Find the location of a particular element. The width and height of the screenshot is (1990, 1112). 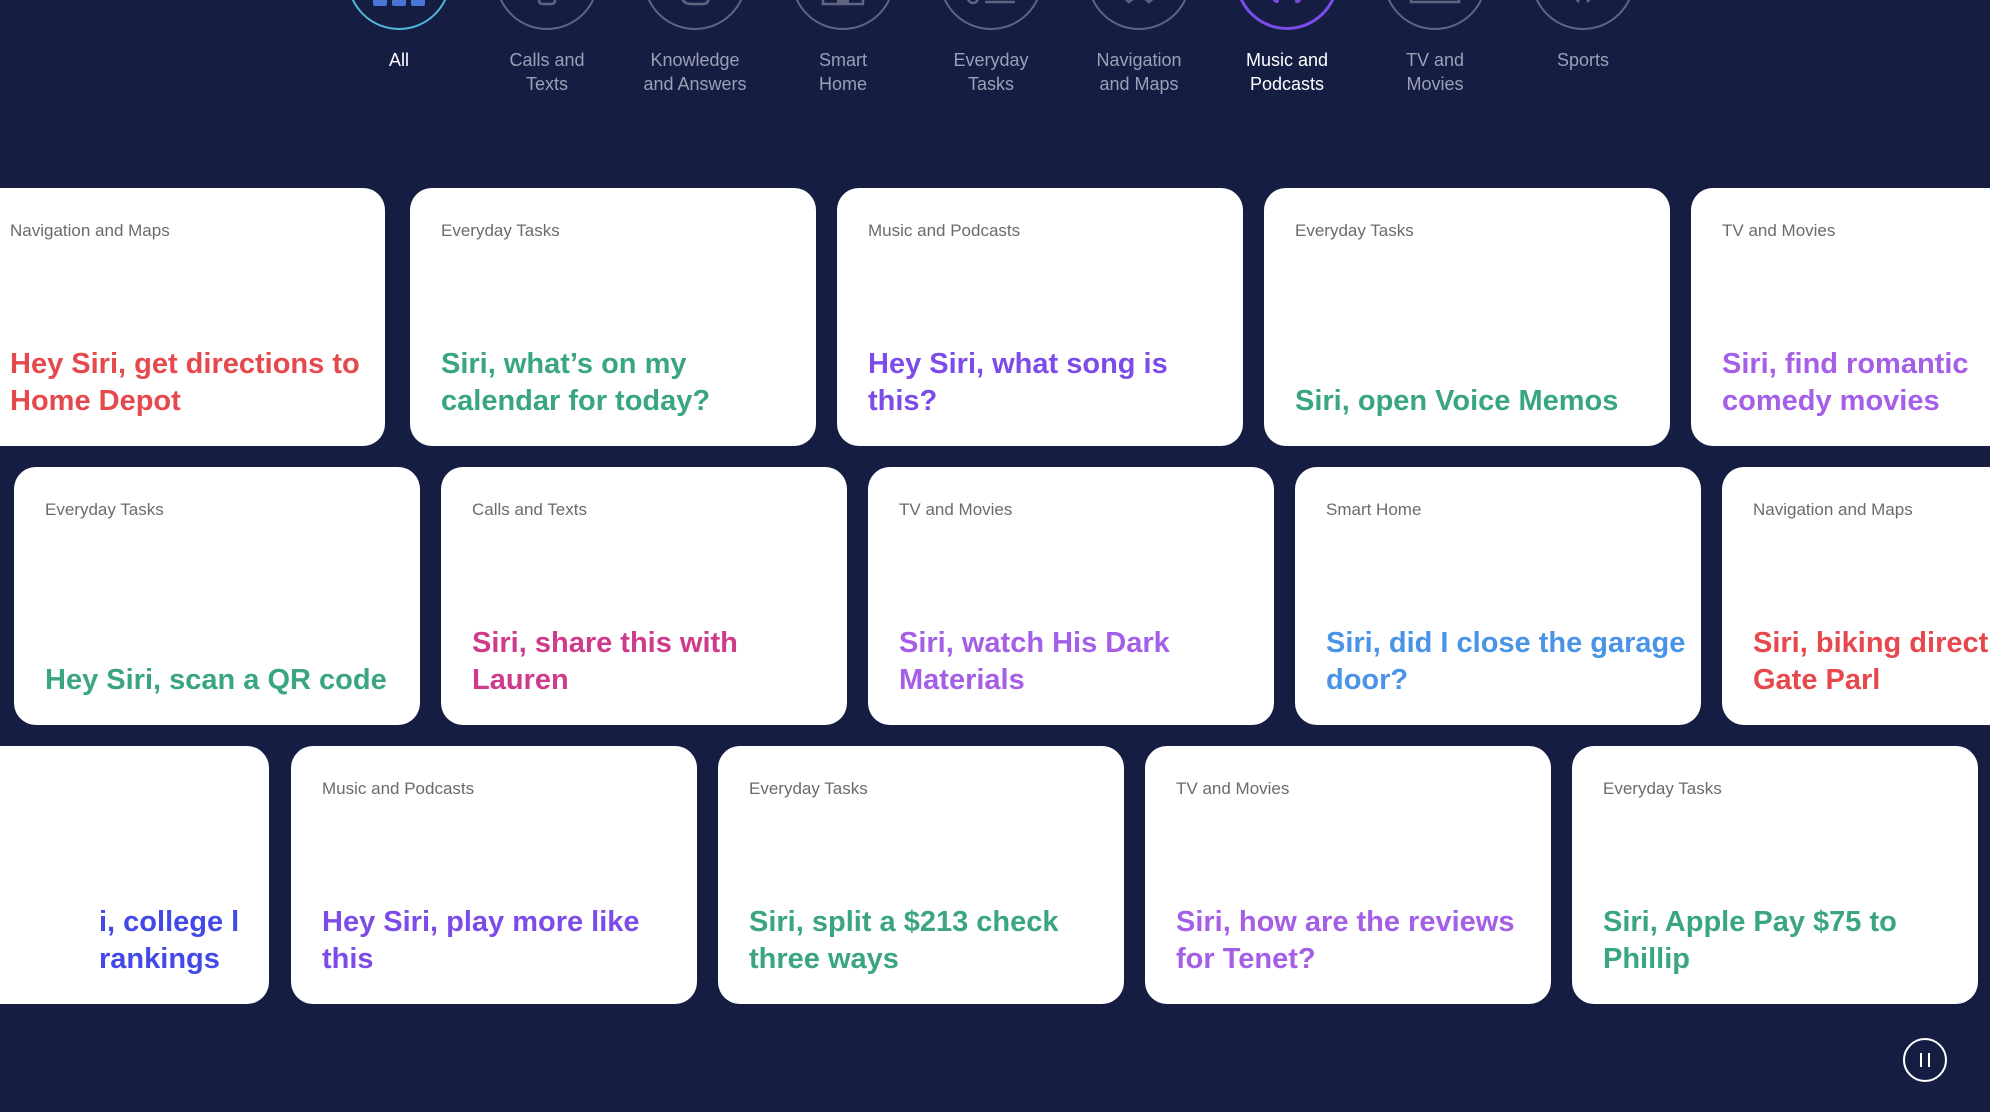

suggestion-card: i, college l rankings is located at coordinates (134, 875).